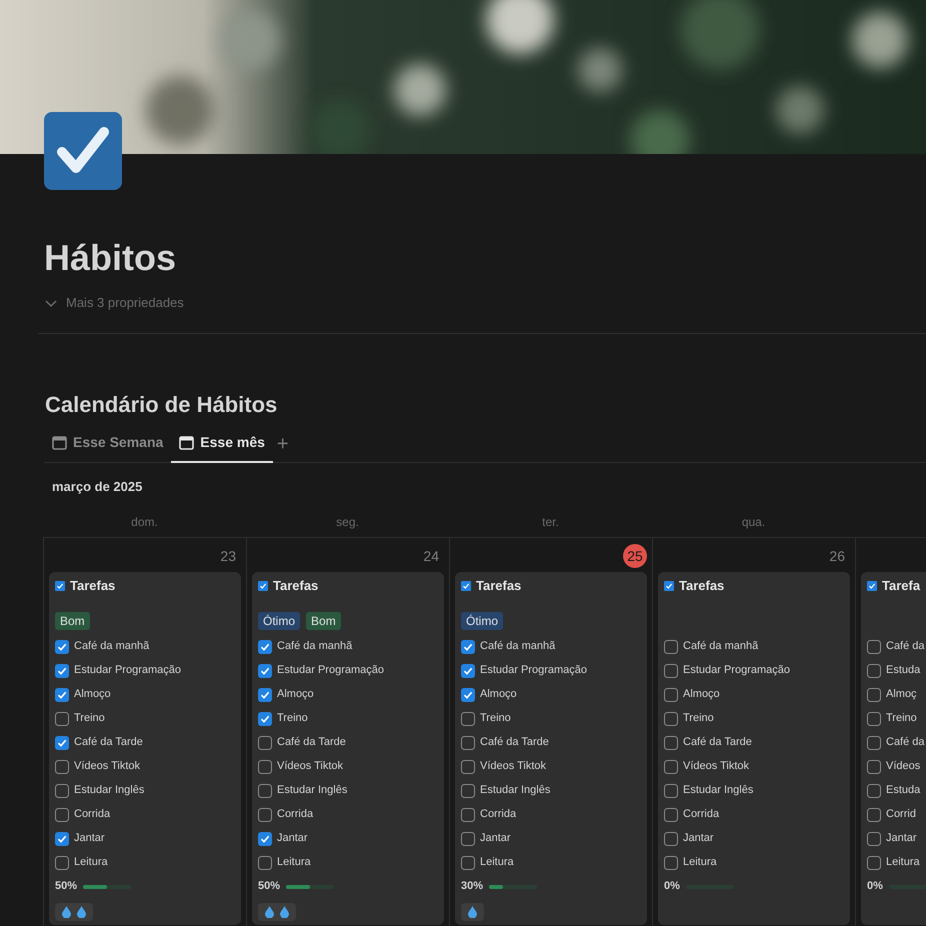 The height and width of the screenshot is (926, 926). I want to click on view-tab: Esse Semana, so click(108, 448).